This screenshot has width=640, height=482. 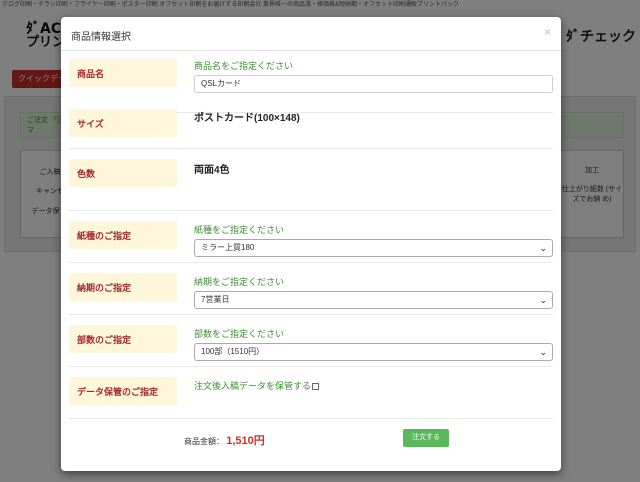 I want to click on quantity-select-value: 100部（1510円）, so click(x=233, y=351).